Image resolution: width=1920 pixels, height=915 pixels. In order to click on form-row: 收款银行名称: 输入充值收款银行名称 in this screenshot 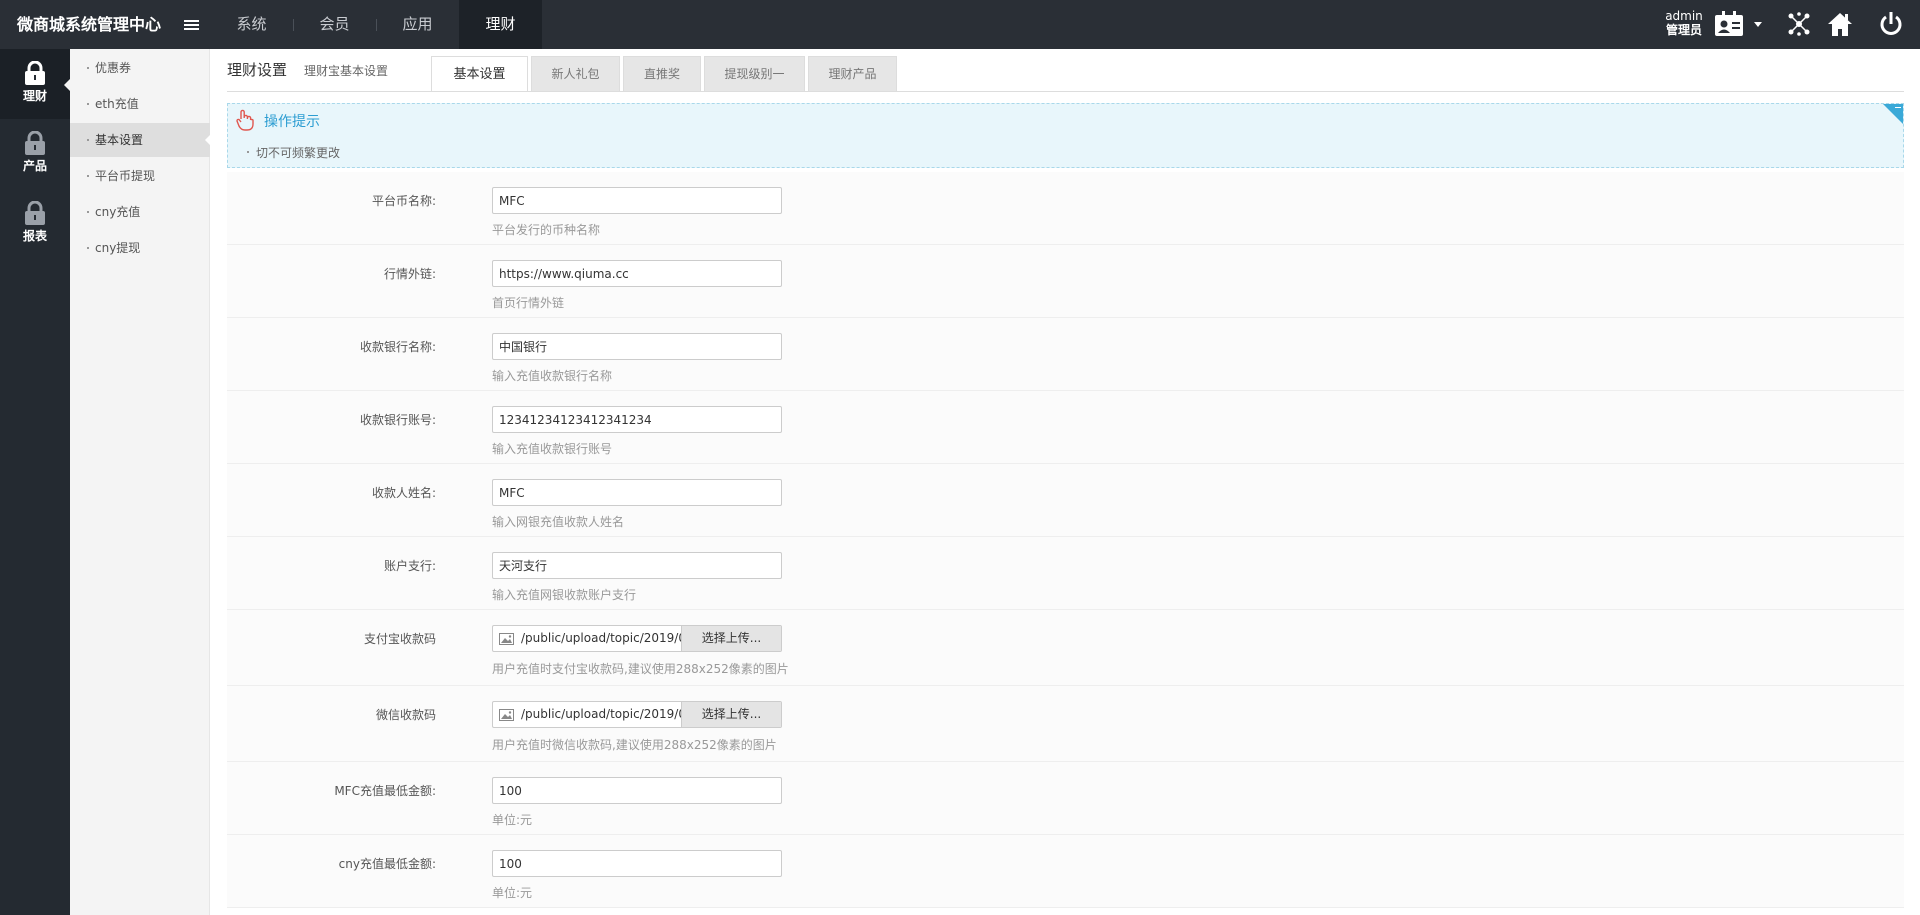, I will do `click(1065, 354)`.